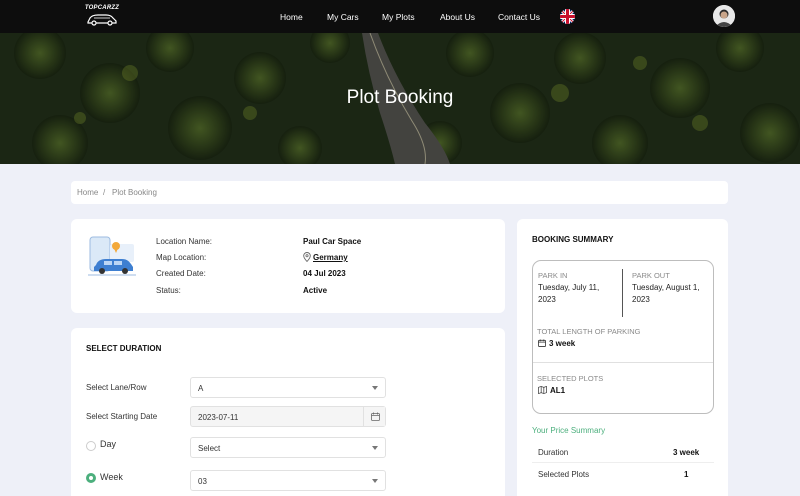 This screenshot has height=496, width=800. I want to click on breadcrumb-home: Home, so click(87, 192).